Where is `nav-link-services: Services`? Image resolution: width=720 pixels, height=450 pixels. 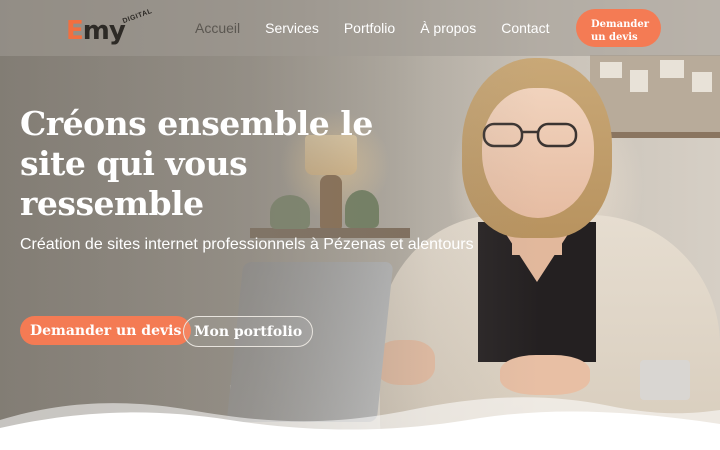
nav-link-services: Services is located at coordinates (292, 28).